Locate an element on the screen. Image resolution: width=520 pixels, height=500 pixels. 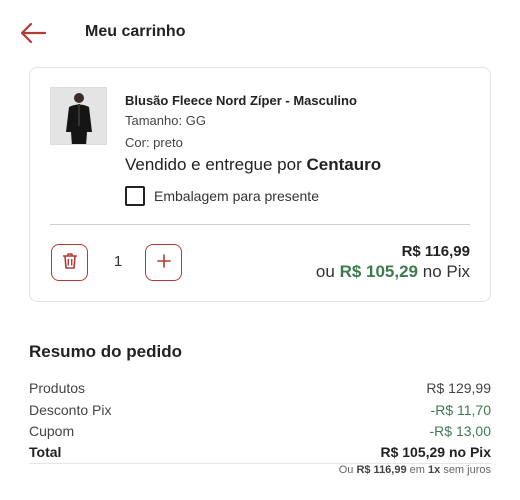
pix-prefix: ou is located at coordinates (325, 271).